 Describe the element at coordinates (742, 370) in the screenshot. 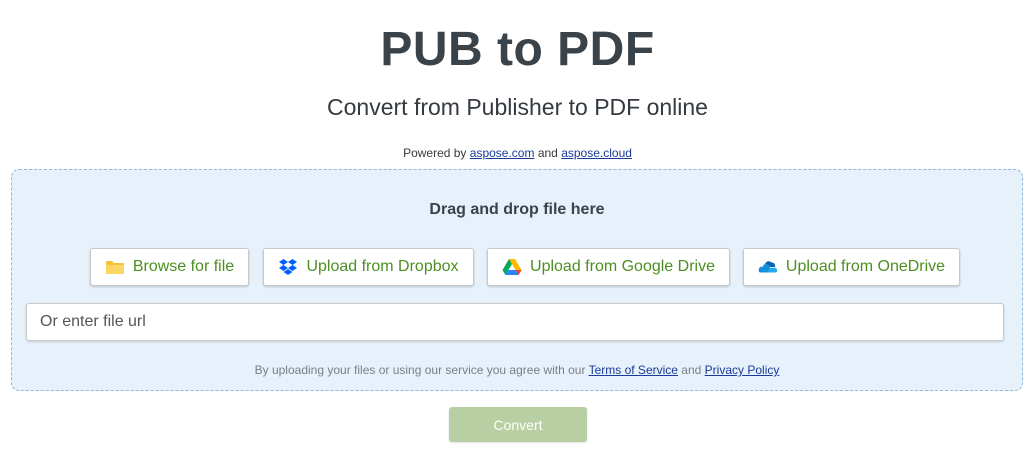

I see `privacy-policy-link: Privacy Policy` at that location.